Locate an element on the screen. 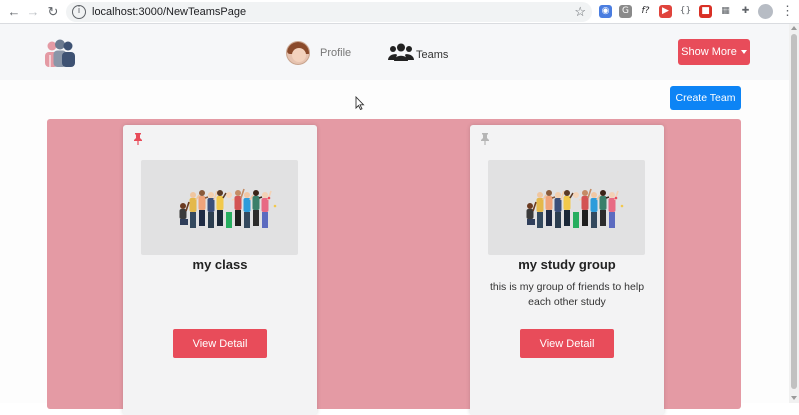 The image size is (799, 415). site-info-icon: i is located at coordinates (79, 12).